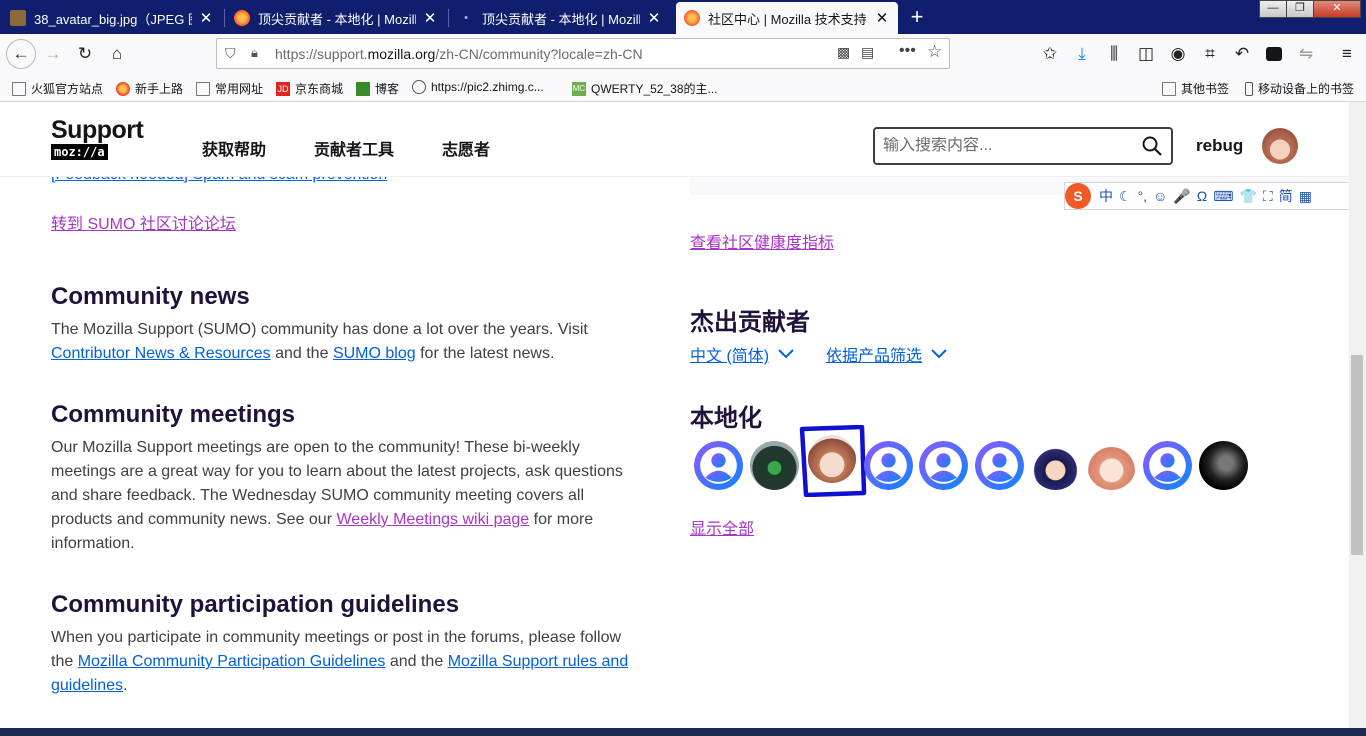  What do you see at coordinates (336, 18) in the screenshot?
I see `tab-1: 顶尖贡献者 - 本地化 | Mozilla ✕` at bounding box center [336, 18].